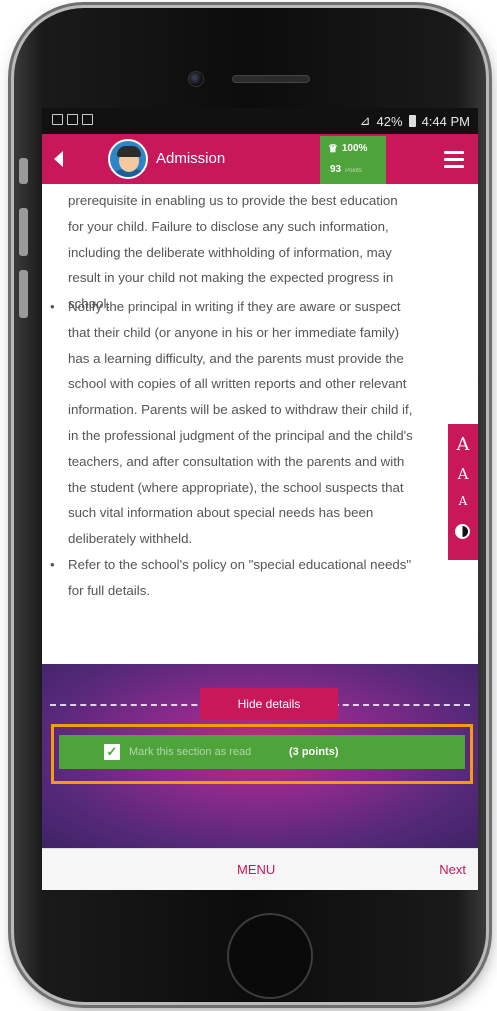  Describe the element at coordinates (191, 158) in the screenshot. I see `page-title: Admission` at that location.